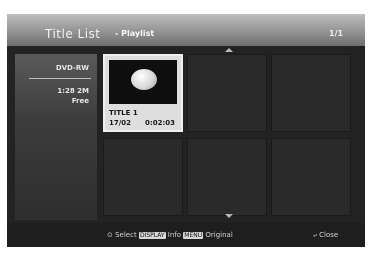 Image resolution: width=376 pixels, height=253 pixels. What do you see at coordinates (219, 235) in the screenshot?
I see `original-label: Original` at bounding box center [219, 235].